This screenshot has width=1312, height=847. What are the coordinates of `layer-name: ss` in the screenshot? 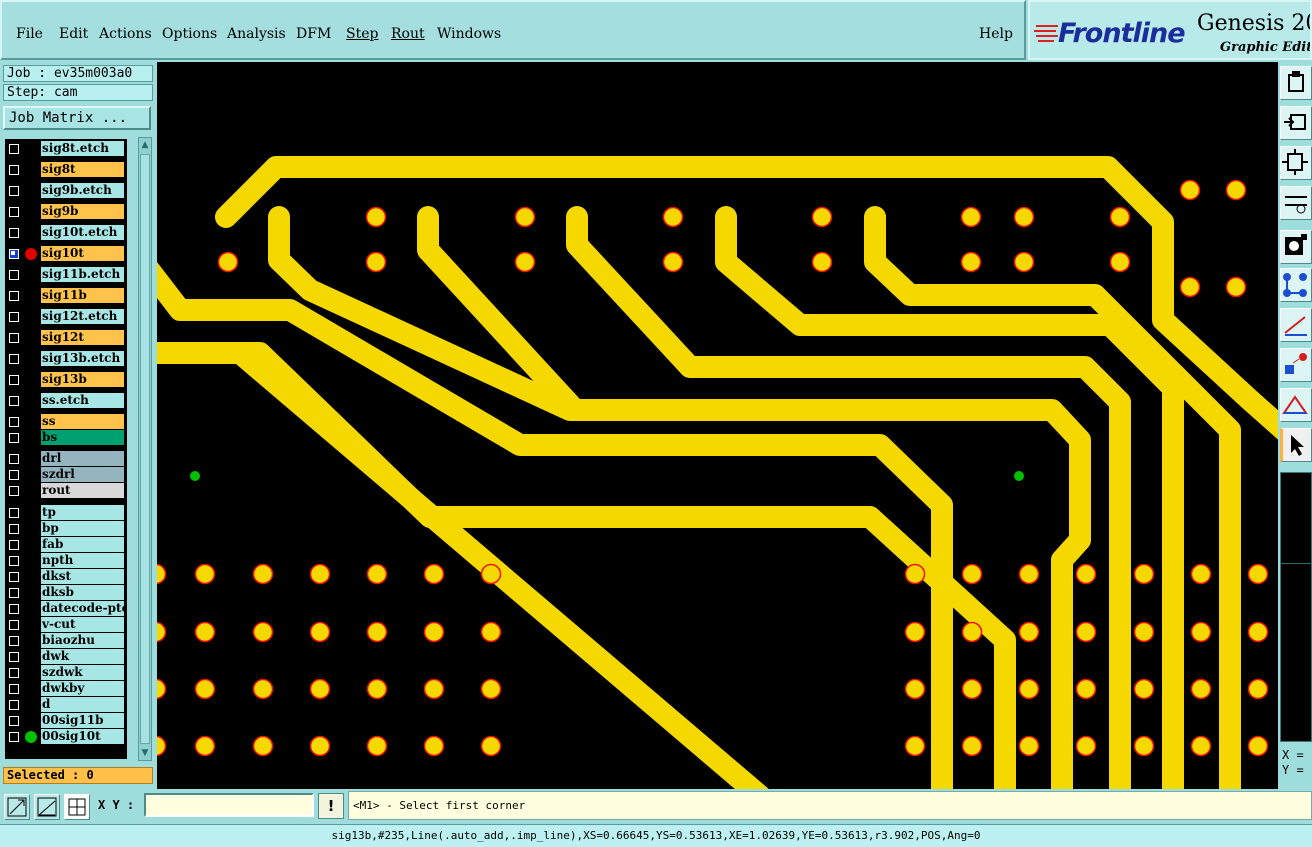 It's located at (82, 421).